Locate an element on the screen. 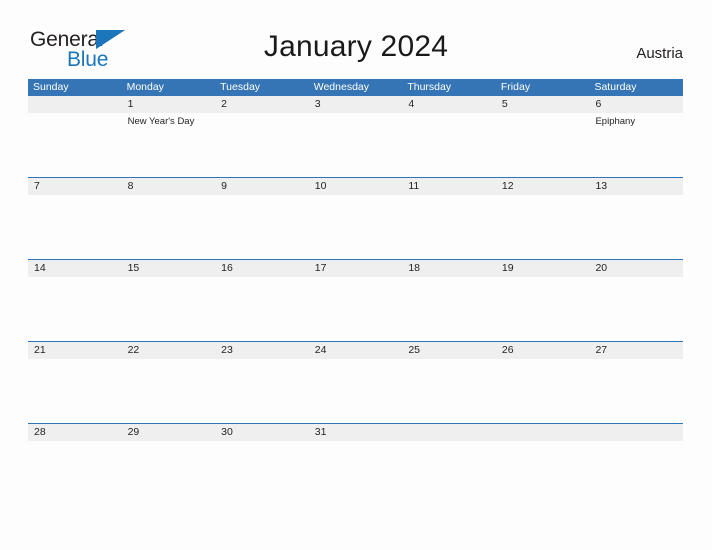 The image size is (712, 550). weekday-header-thursday: Thursday is located at coordinates (429, 87).